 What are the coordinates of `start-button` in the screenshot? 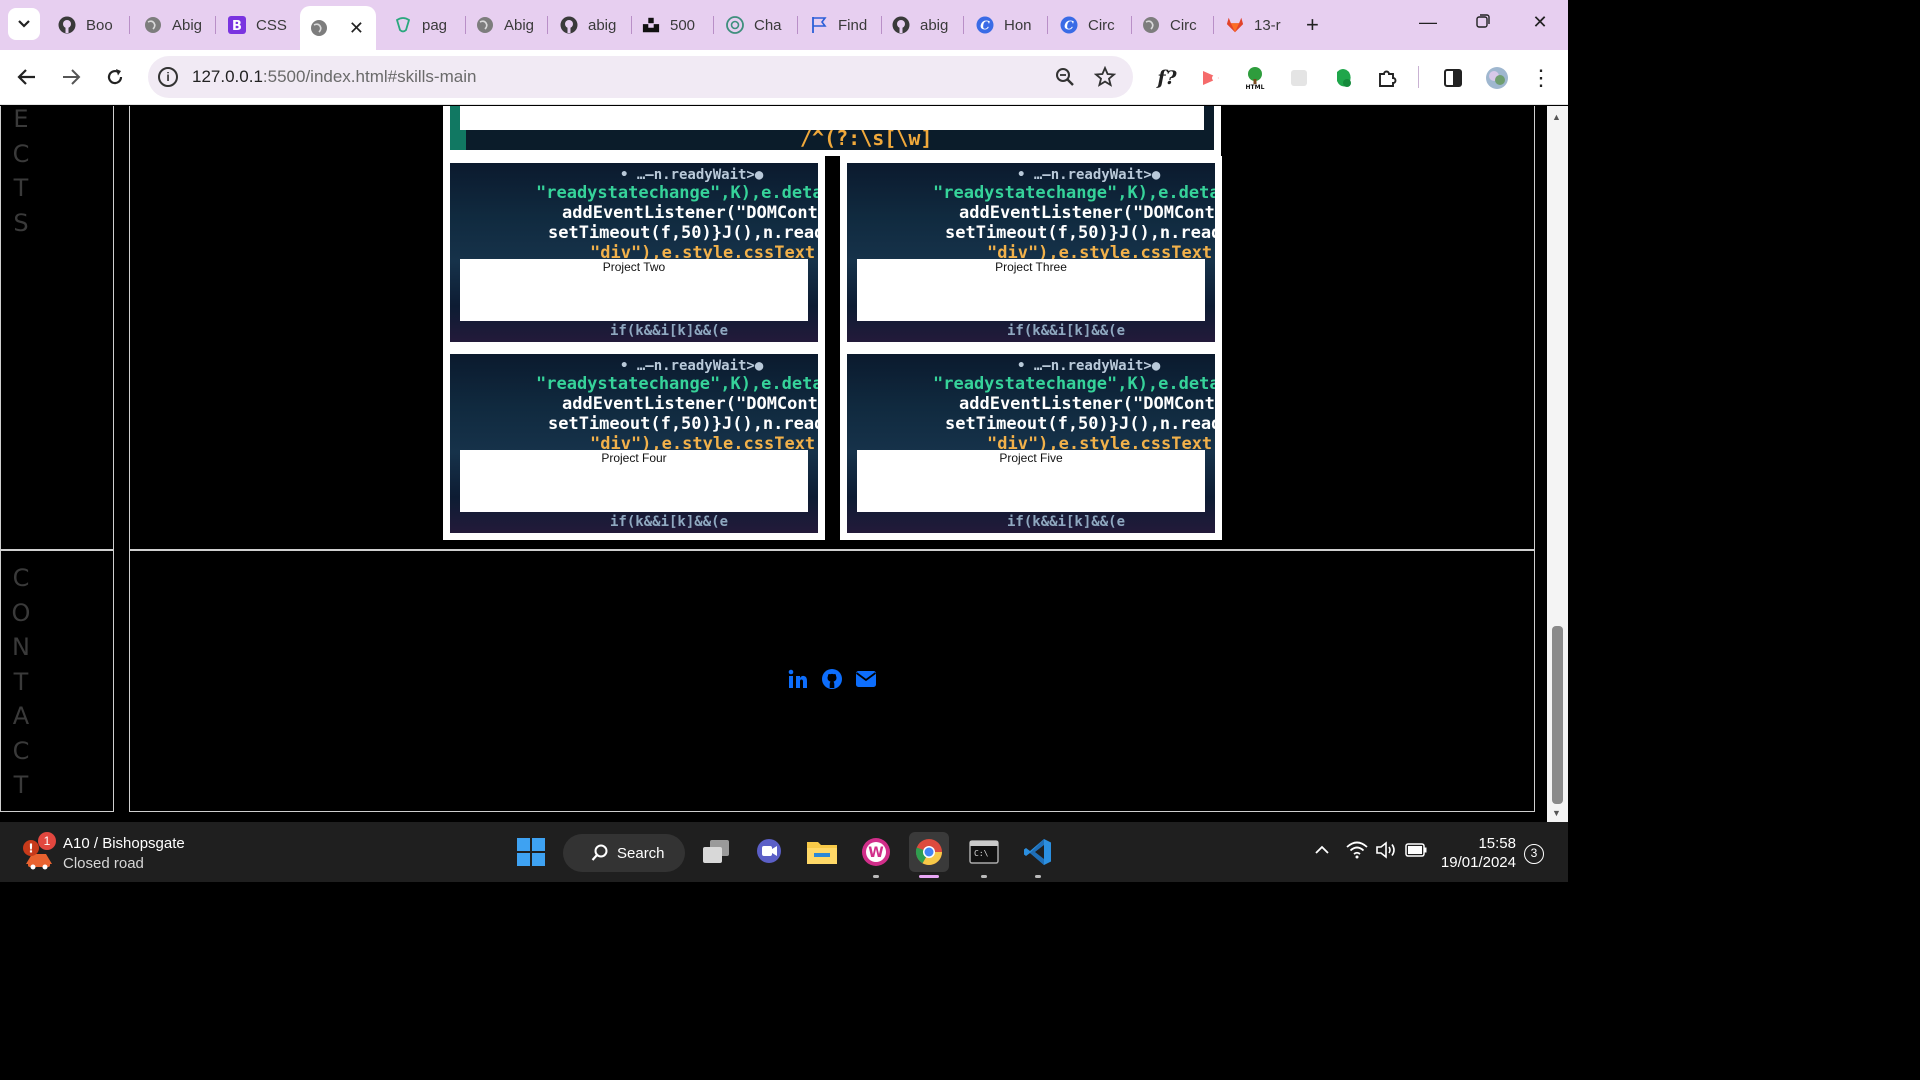 It's located at (531, 852).